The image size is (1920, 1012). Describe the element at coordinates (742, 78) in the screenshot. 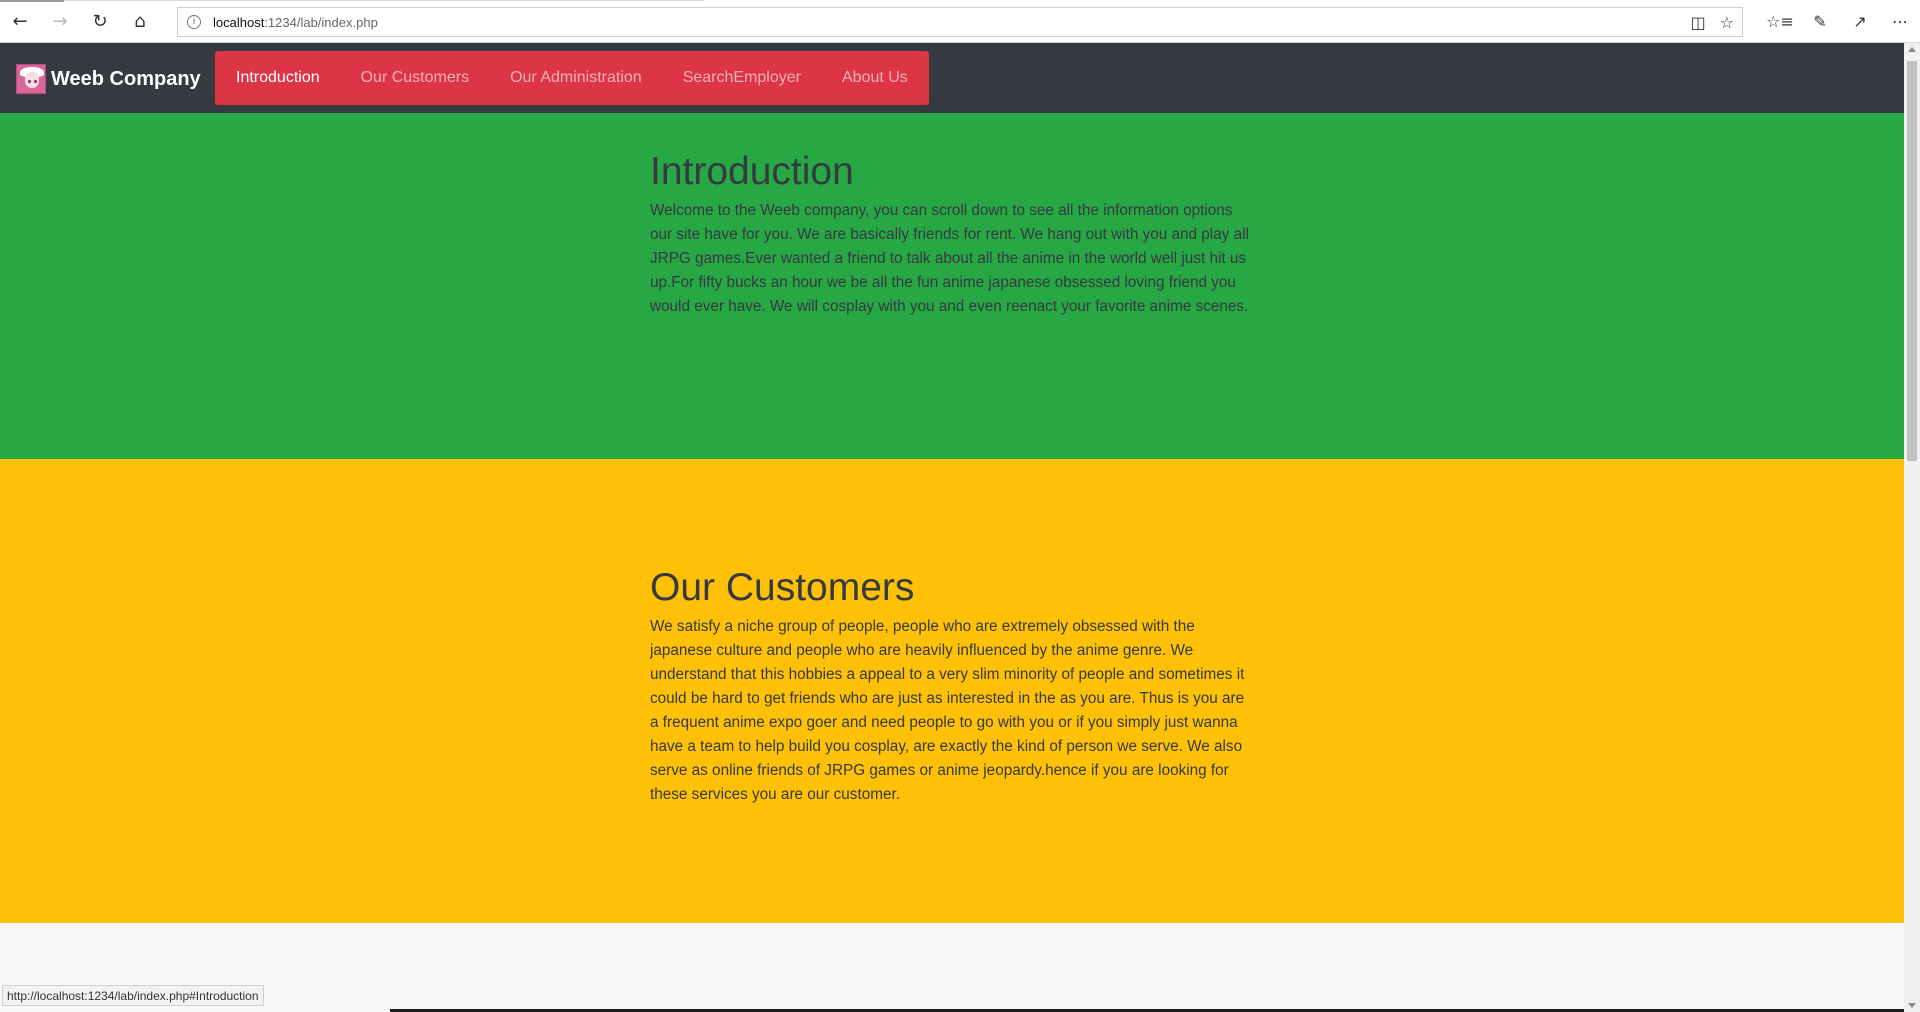

I see `nav-link-search-employer: SearchEmployer` at that location.